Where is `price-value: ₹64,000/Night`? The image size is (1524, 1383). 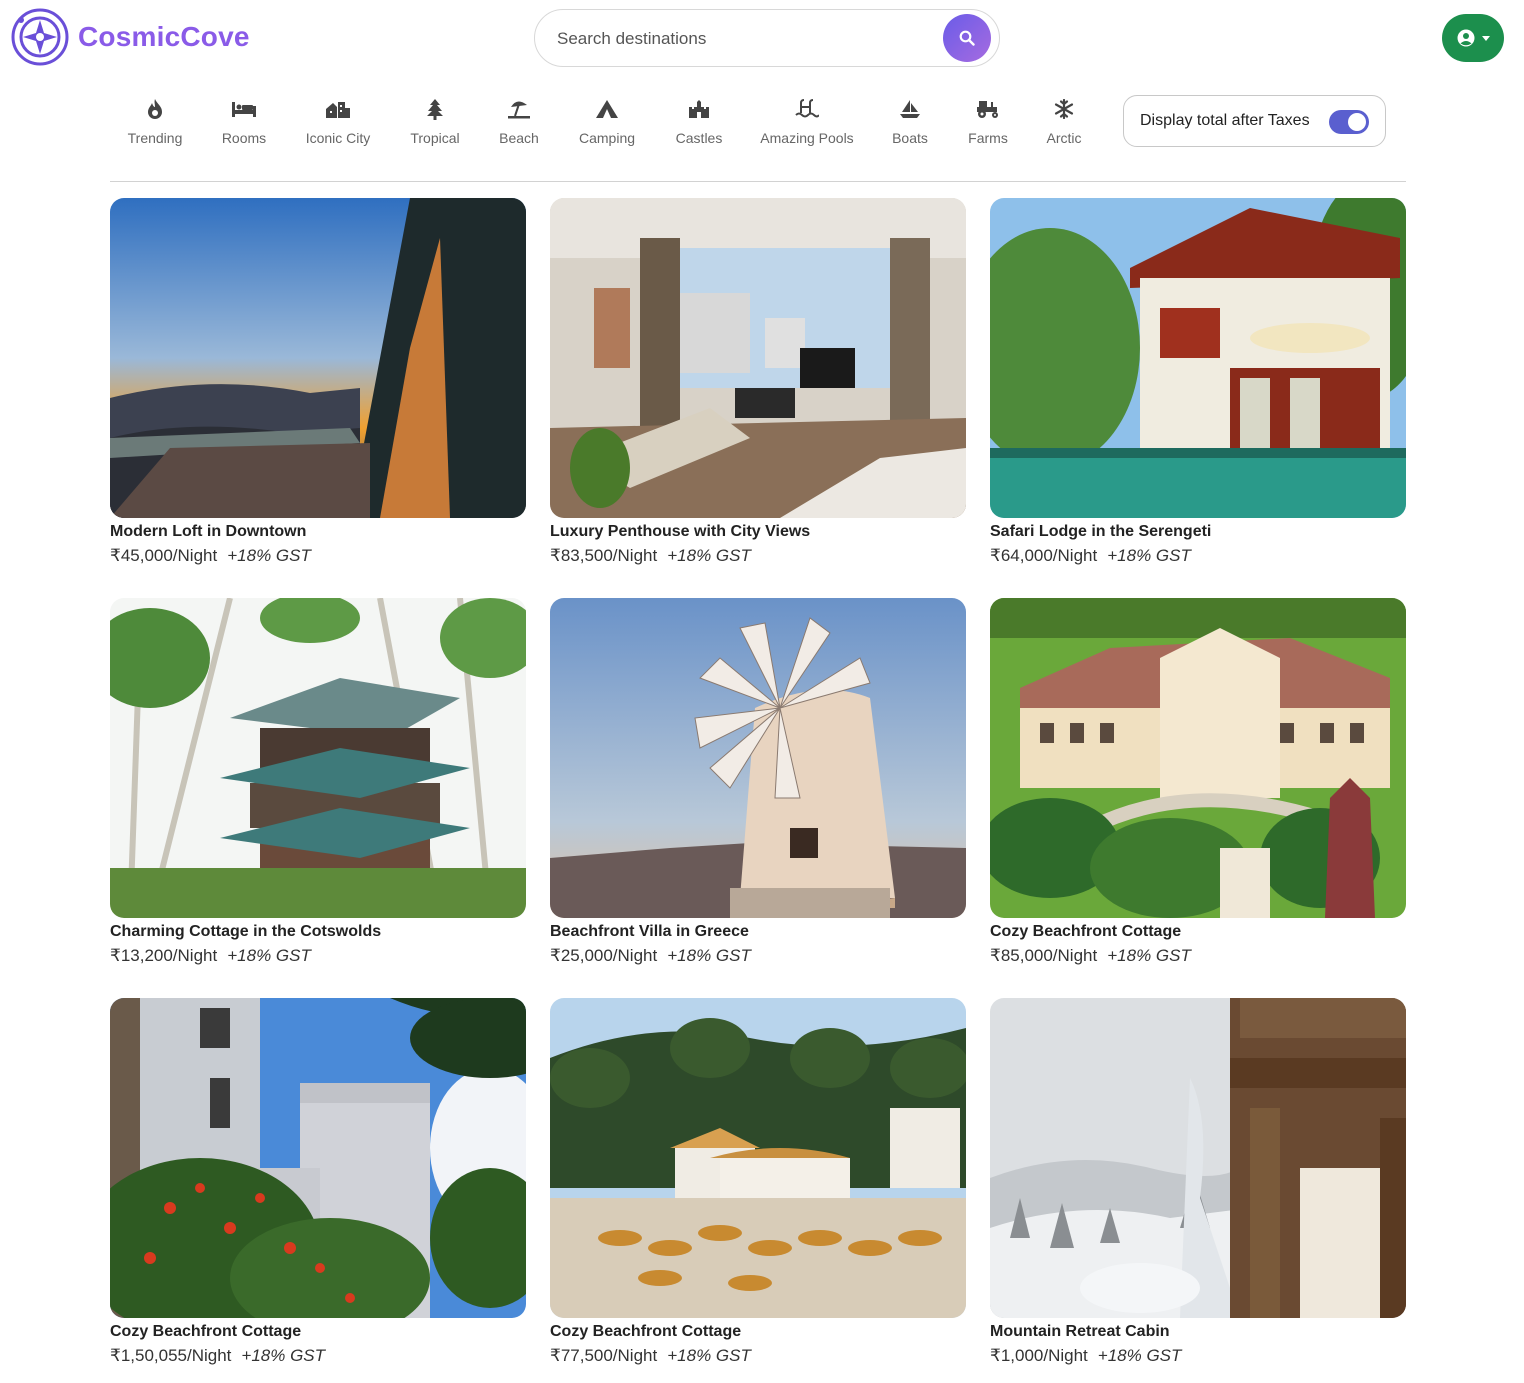
price-value: ₹64,000/Night is located at coordinates (1044, 555).